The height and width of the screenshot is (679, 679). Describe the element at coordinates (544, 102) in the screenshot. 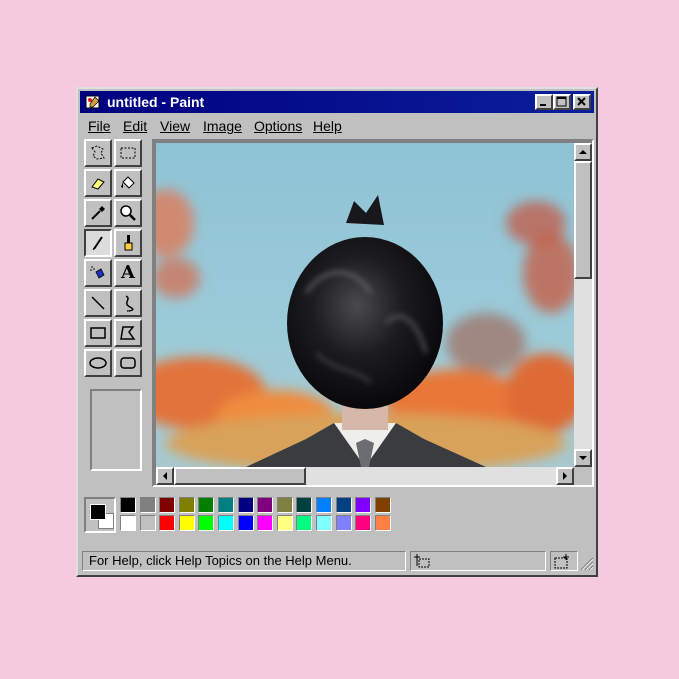

I see `minimize-button` at that location.